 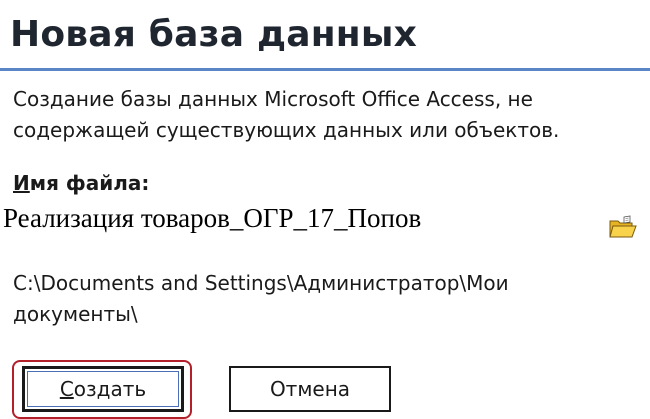 I want to click on browse-folder-button, so click(x=623, y=227).